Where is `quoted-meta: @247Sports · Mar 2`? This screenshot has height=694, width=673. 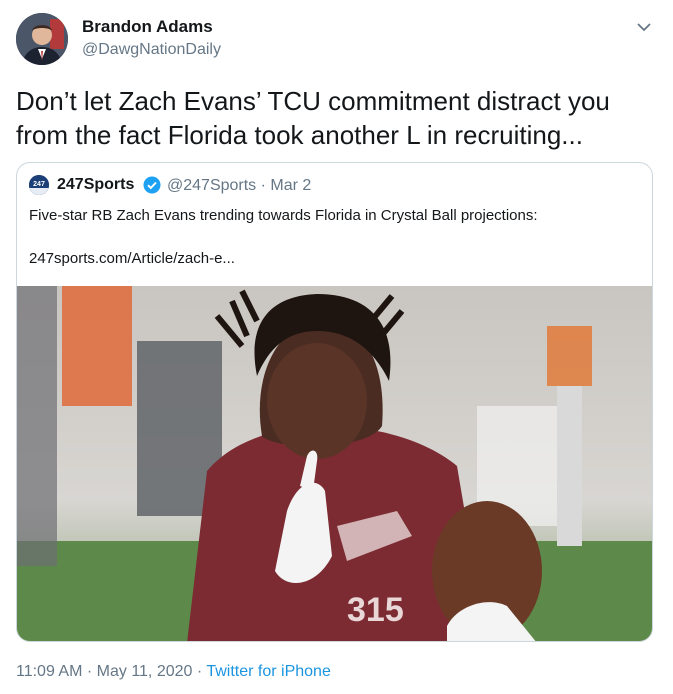
quoted-meta: @247Sports · Mar 2 is located at coordinates (239, 186).